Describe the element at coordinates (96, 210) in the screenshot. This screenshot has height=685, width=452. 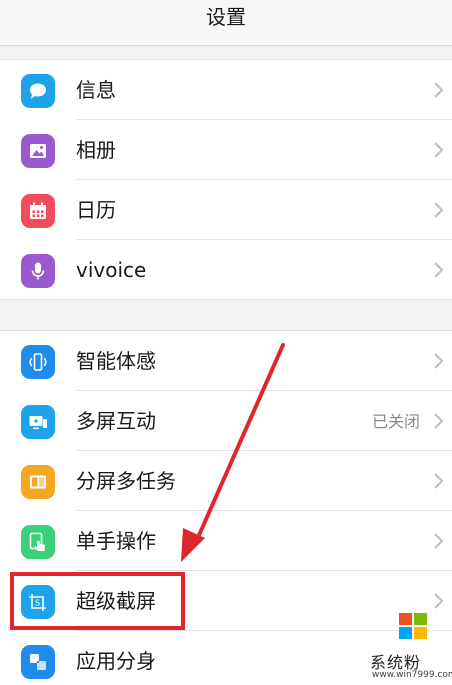
I see `settings-item-label: 日历` at that location.